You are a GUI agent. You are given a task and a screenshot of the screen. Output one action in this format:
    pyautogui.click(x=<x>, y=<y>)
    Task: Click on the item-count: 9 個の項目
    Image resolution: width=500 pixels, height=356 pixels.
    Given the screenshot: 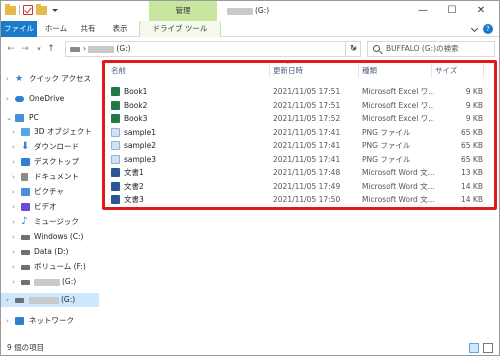 What is the action you would take?
    pyautogui.click(x=26, y=347)
    